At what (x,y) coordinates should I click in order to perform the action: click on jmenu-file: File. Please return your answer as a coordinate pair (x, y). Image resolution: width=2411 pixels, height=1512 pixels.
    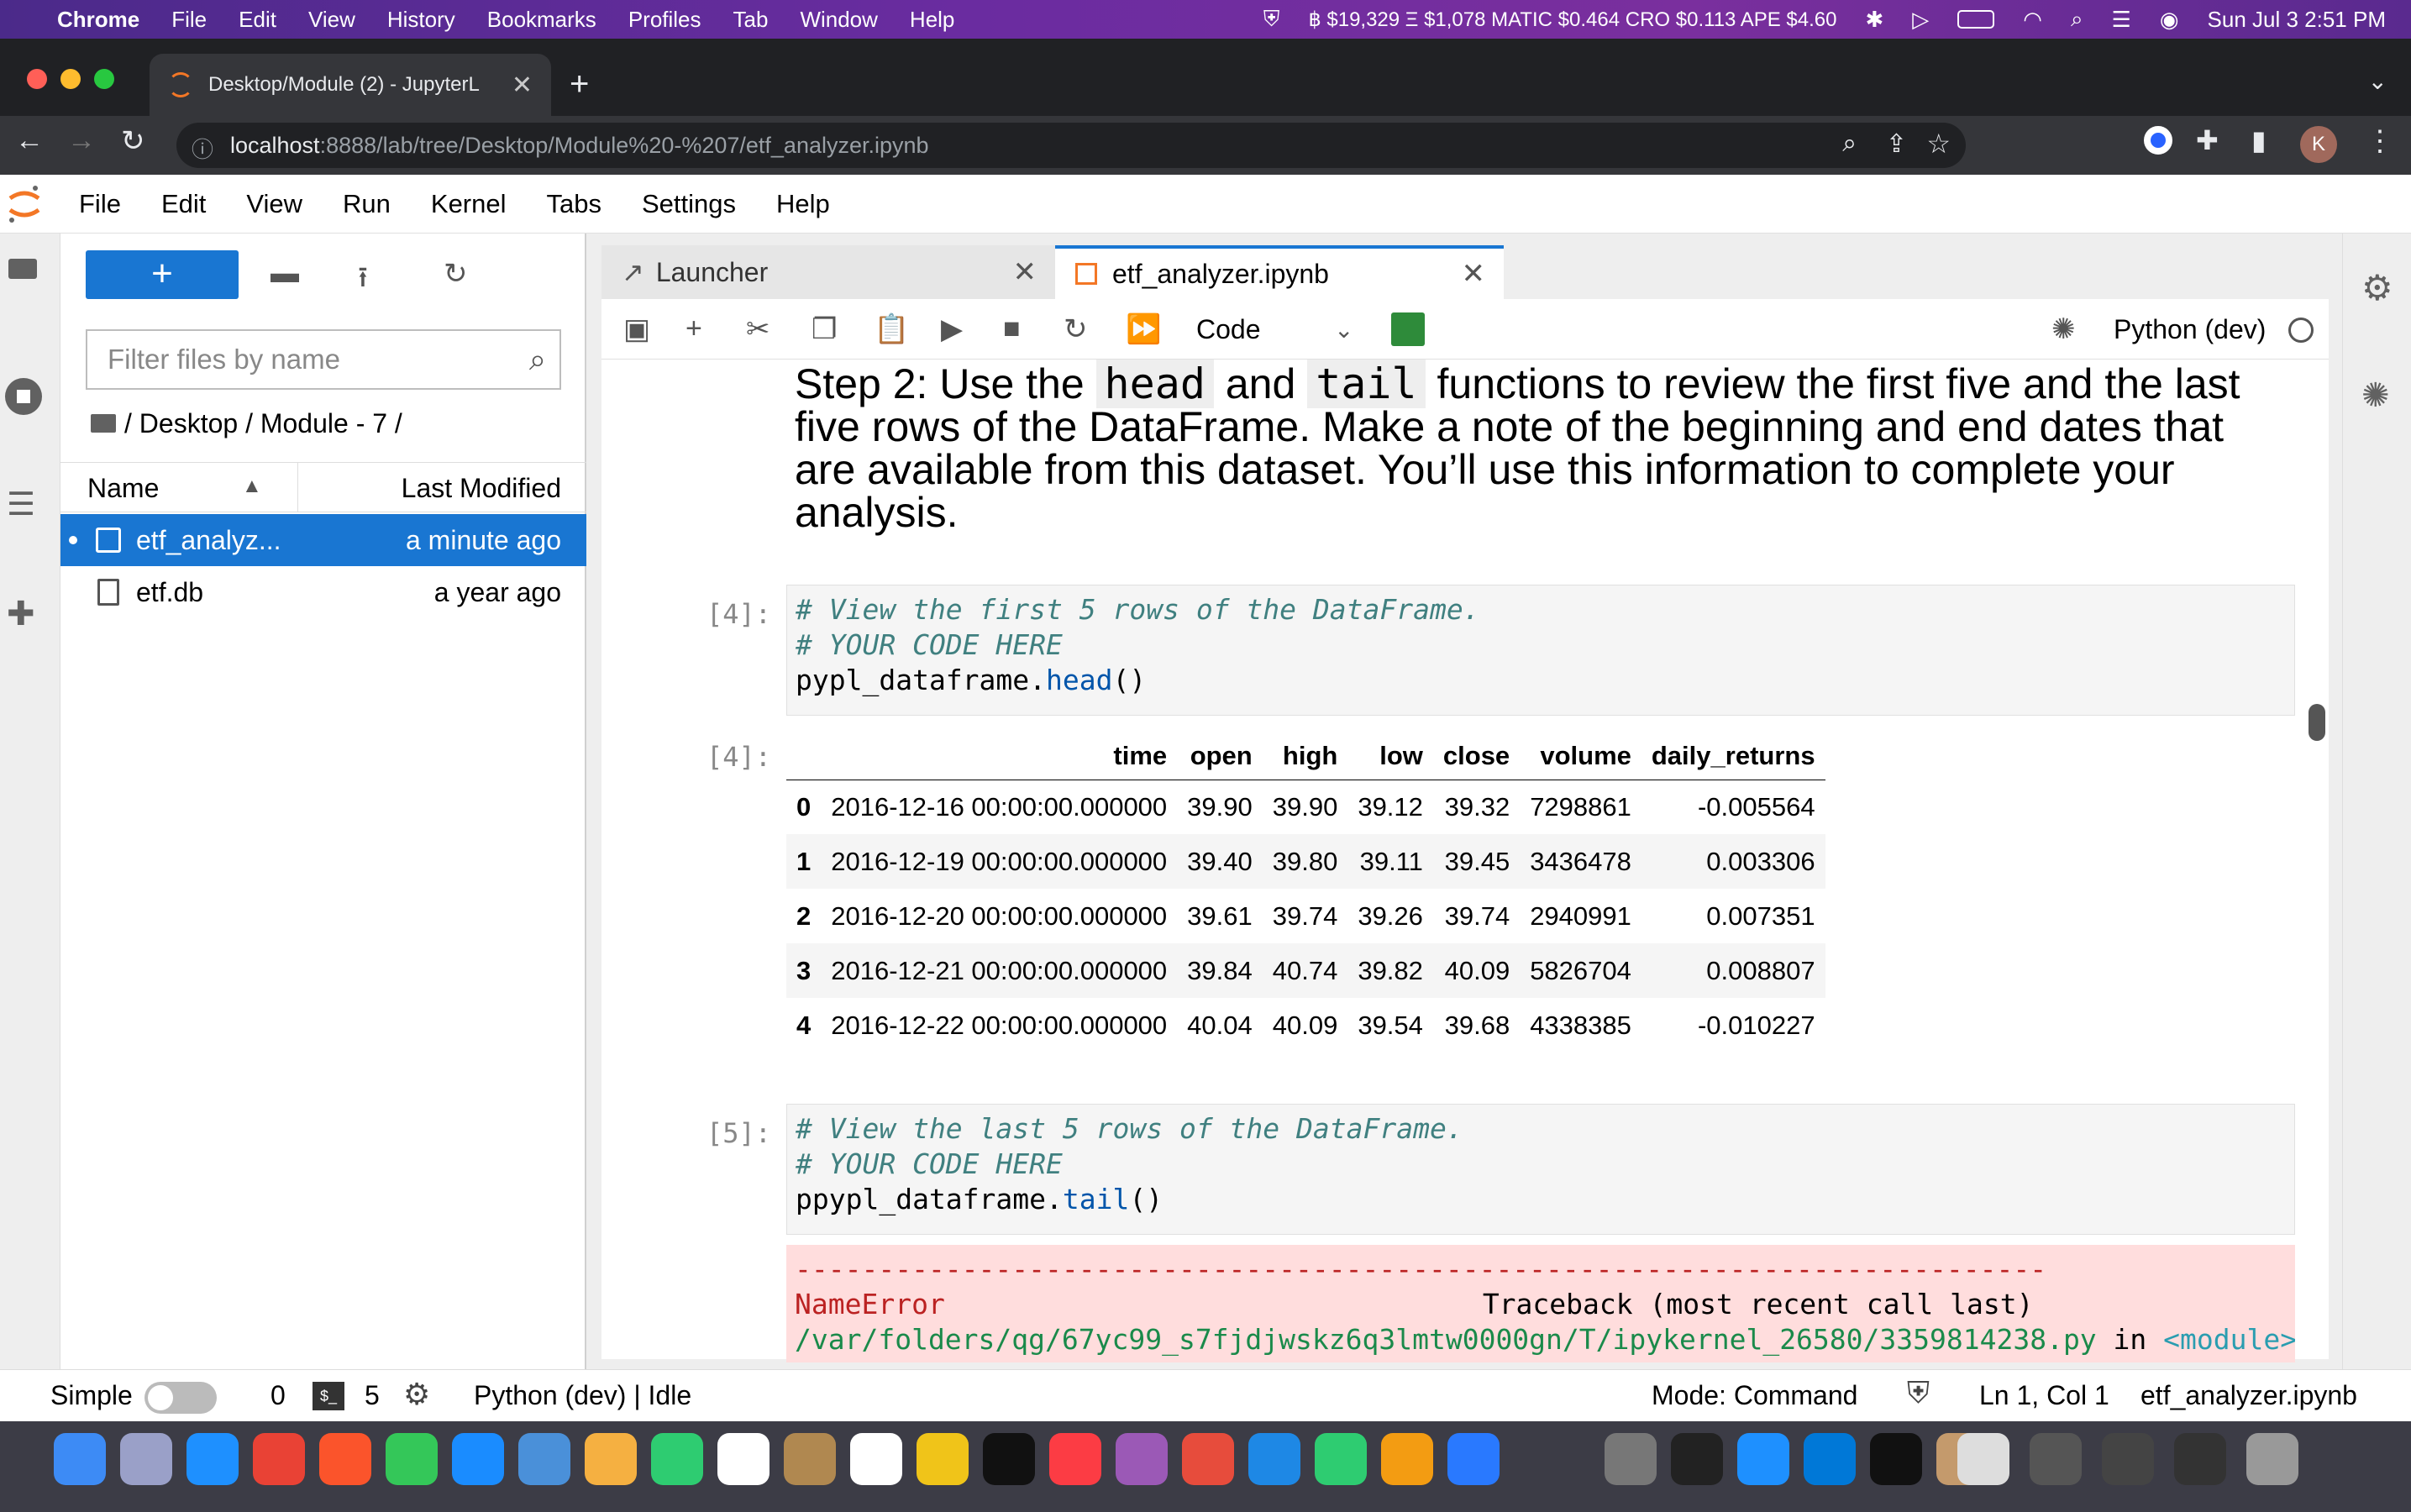
    Looking at the image, I should click on (100, 204).